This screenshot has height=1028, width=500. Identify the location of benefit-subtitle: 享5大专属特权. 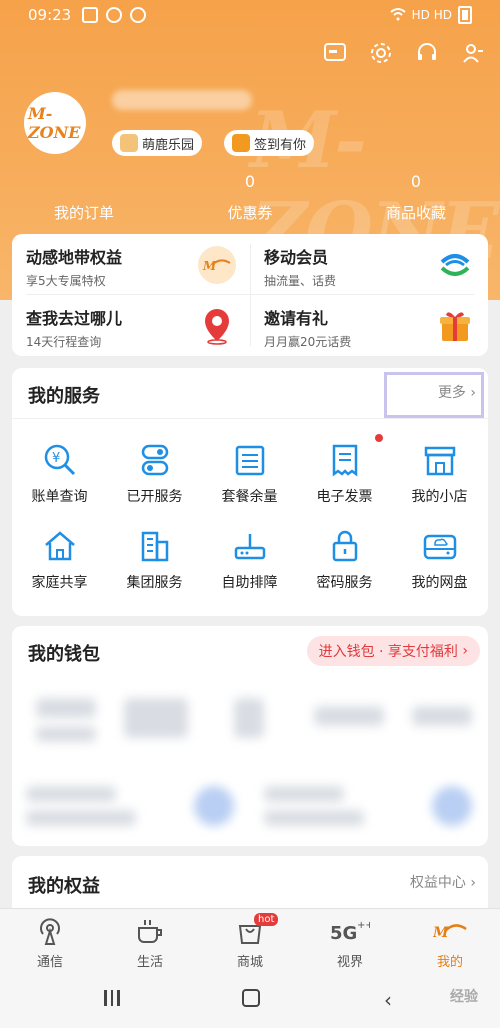
(66, 281).